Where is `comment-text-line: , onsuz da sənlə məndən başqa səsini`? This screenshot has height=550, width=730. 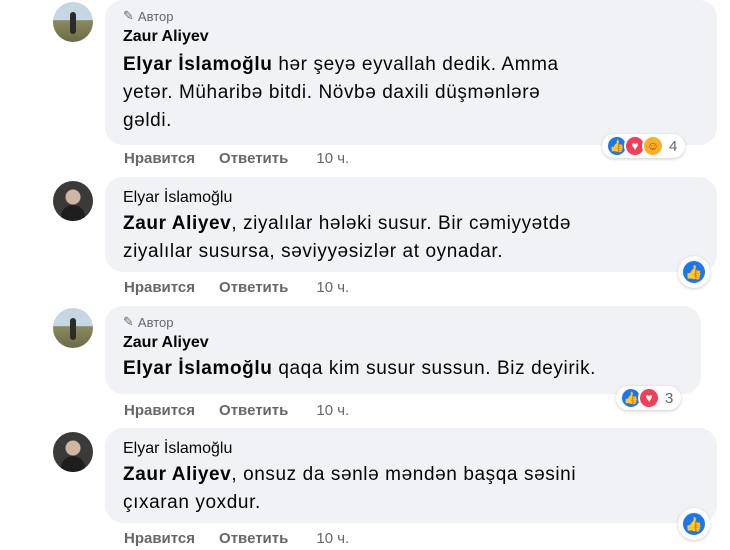 comment-text-line: , onsuz da sənlə məndən başqa səsini is located at coordinates (404, 474).